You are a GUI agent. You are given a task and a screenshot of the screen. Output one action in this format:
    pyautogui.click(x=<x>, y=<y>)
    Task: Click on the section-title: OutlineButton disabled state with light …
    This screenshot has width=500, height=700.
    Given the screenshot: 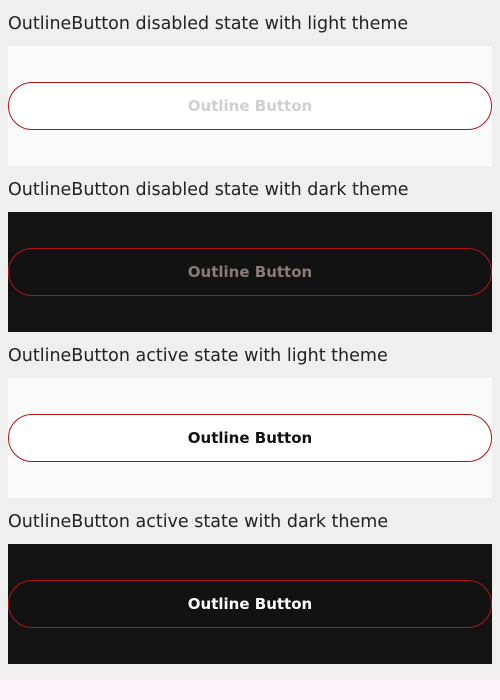 What is the action you would take?
    pyautogui.click(x=208, y=24)
    